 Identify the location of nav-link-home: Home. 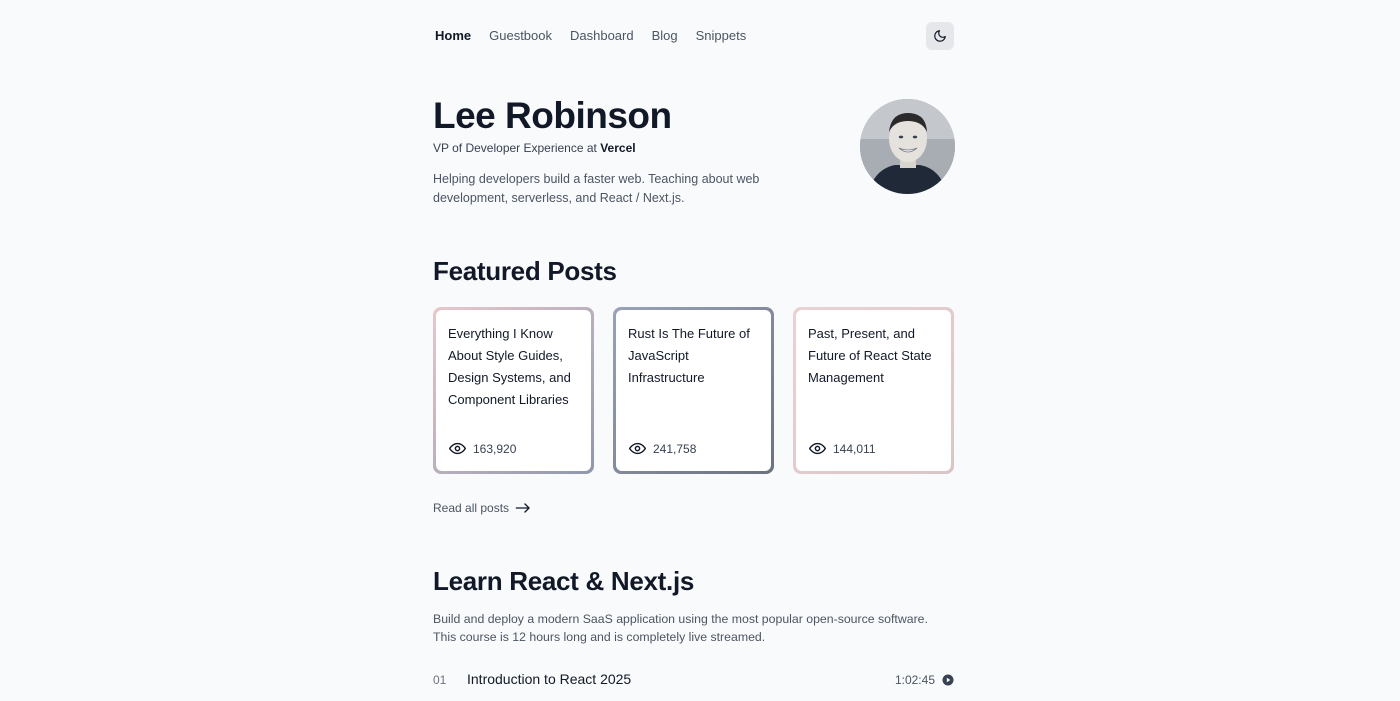
(453, 35).